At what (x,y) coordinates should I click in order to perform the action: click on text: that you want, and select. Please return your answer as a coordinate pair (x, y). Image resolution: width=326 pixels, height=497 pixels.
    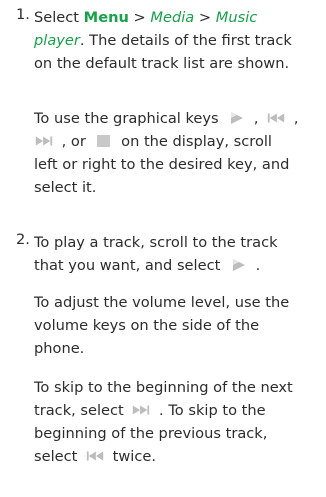
    Looking at the image, I should click on (127, 265).